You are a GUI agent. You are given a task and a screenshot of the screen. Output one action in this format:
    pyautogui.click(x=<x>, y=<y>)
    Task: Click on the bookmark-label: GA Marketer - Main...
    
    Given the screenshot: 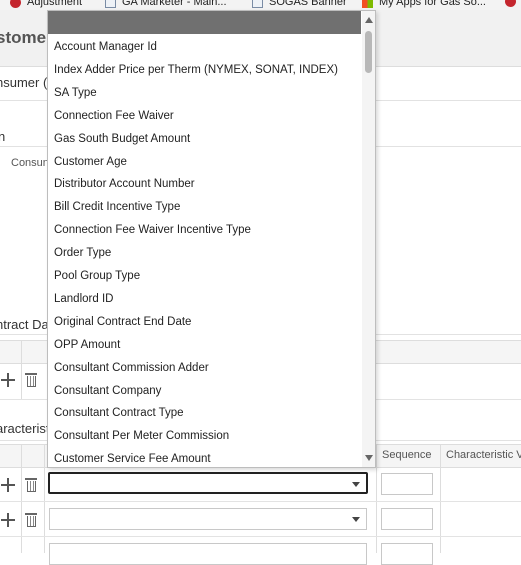 What is the action you would take?
    pyautogui.click(x=174, y=4)
    